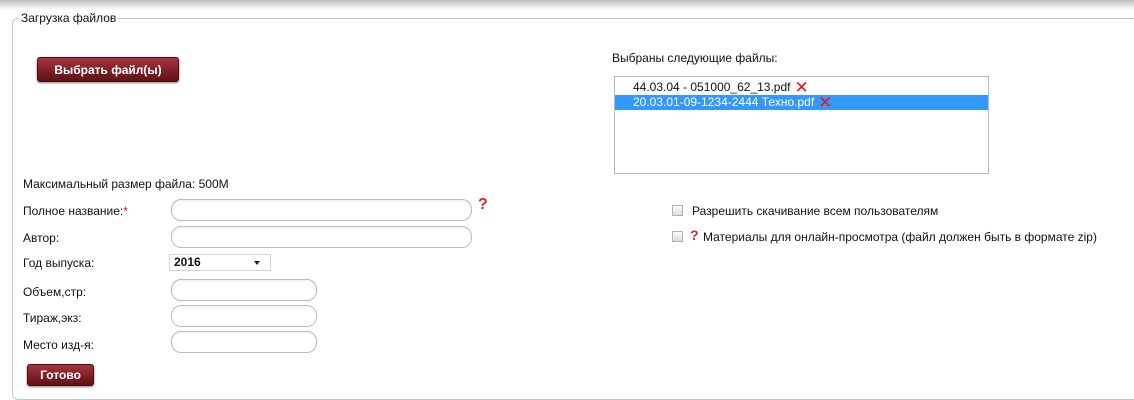 This screenshot has width=1134, height=400. I want to click on title-input, so click(321, 210).